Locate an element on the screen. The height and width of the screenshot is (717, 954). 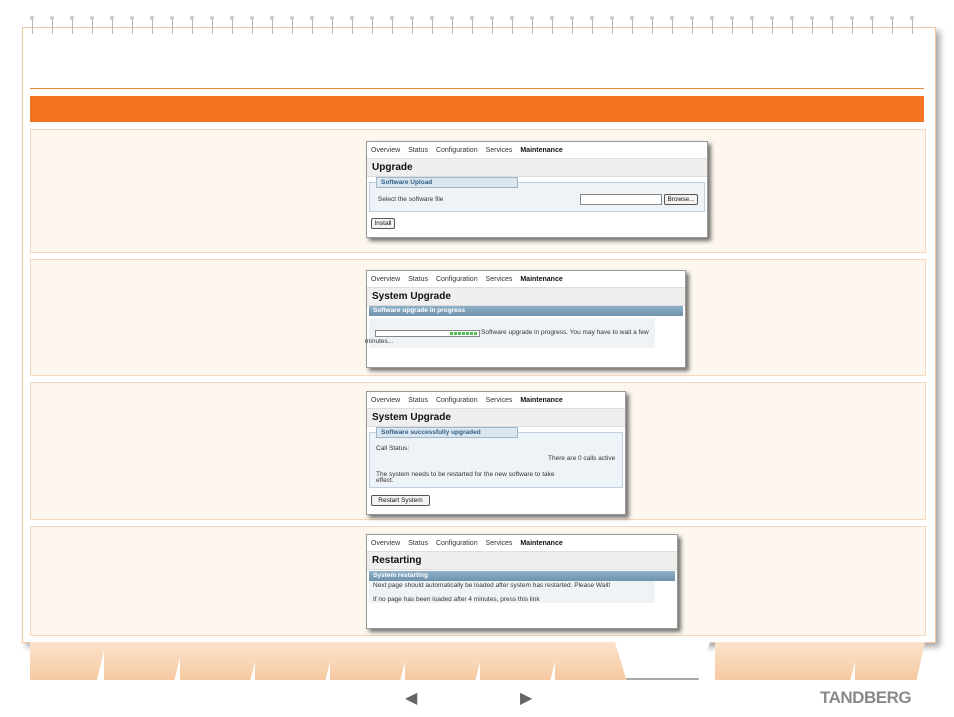
next-page-arrow-icon: ▶ is located at coordinates (526, 698).